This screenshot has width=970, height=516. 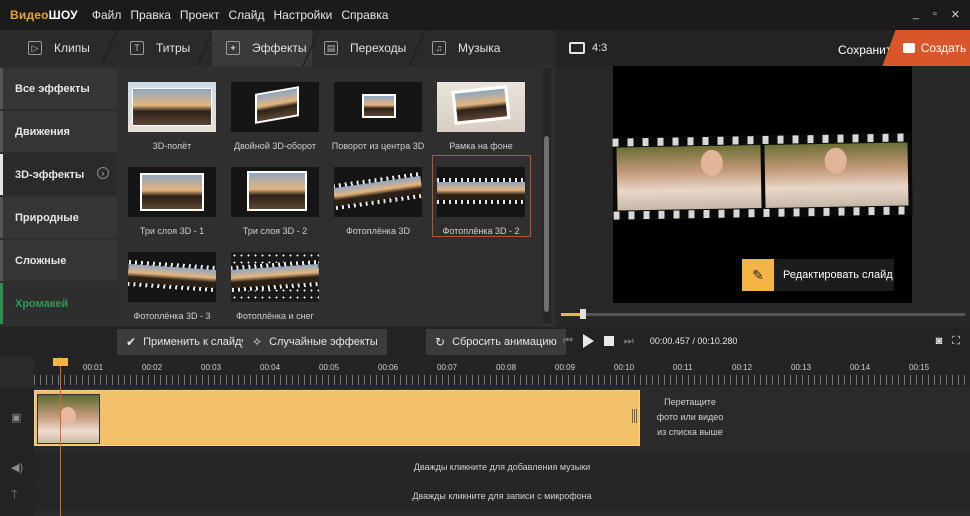 What do you see at coordinates (481, 201) in the screenshot?
I see `effect-film-3d-2: Фотоплёнка 3D - 2` at bounding box center [481, 201].